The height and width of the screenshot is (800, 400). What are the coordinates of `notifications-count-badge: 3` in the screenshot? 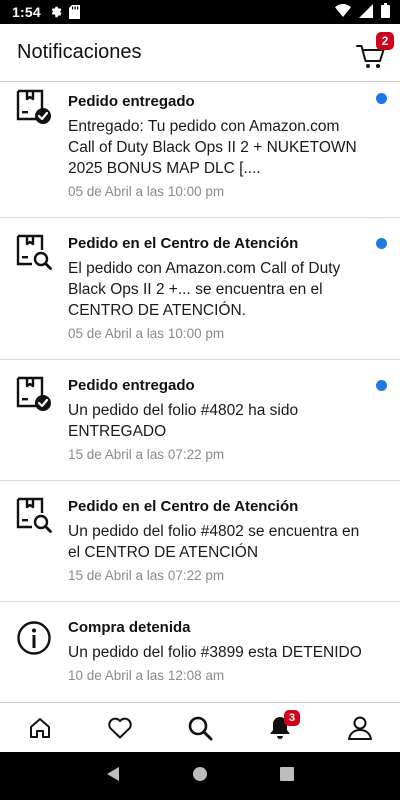 It's located at (292, 717).